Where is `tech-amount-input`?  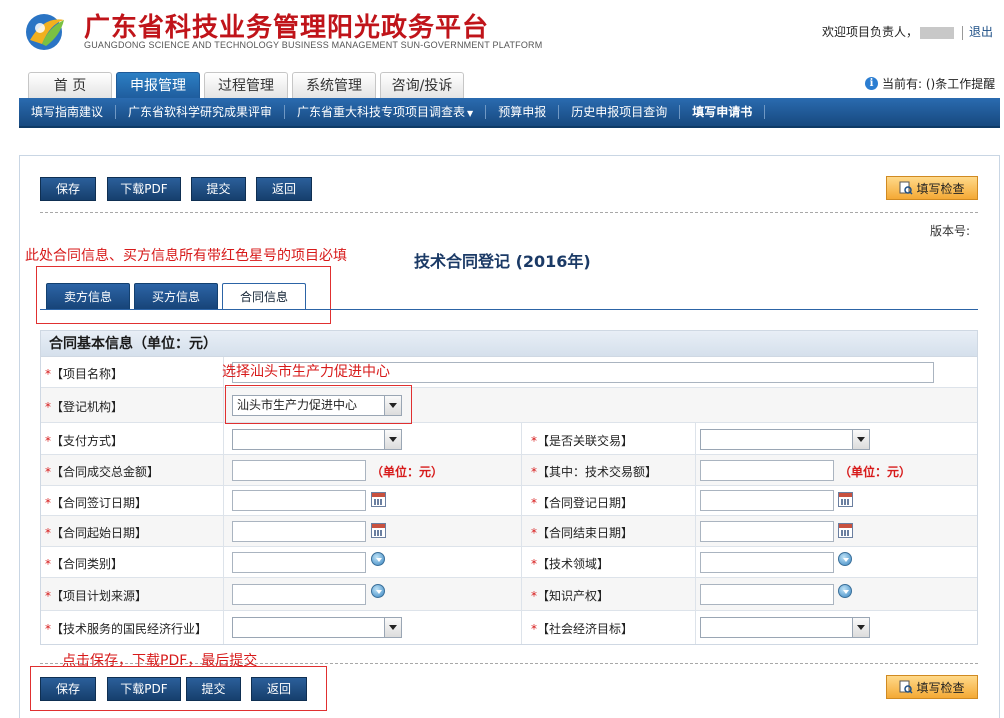
tech-amount-input is located at coordinates (767, 470).